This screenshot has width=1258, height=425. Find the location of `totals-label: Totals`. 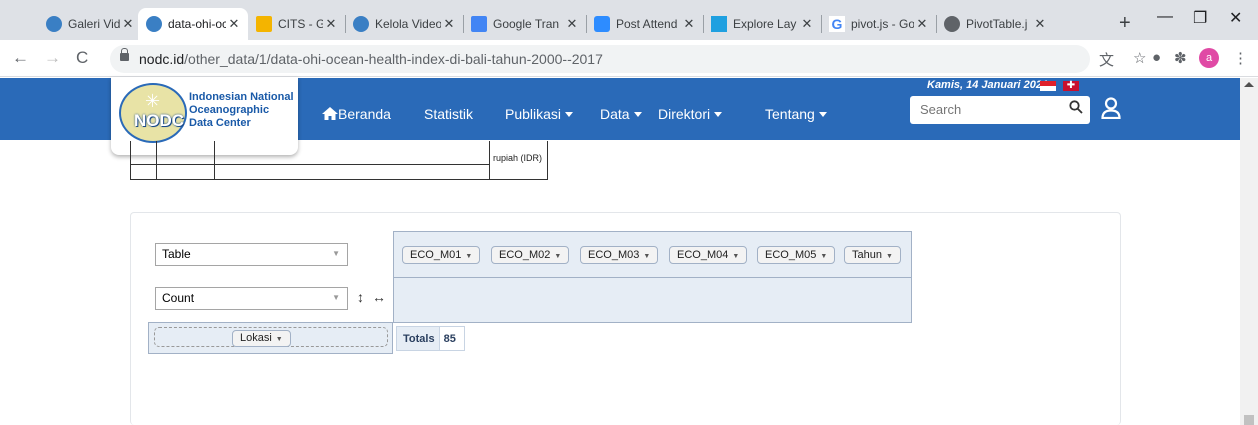

totals-label: Totals is located at coordinates (418, 338).